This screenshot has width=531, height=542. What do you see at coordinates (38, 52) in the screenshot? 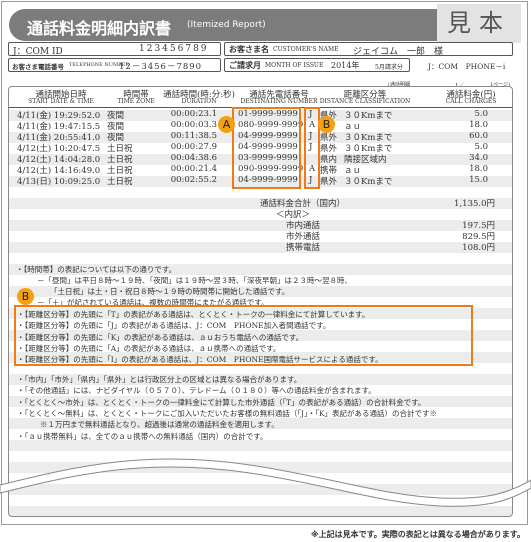
I see `jcom-id-label: J：COM ID` at bounding box center [38, 52].